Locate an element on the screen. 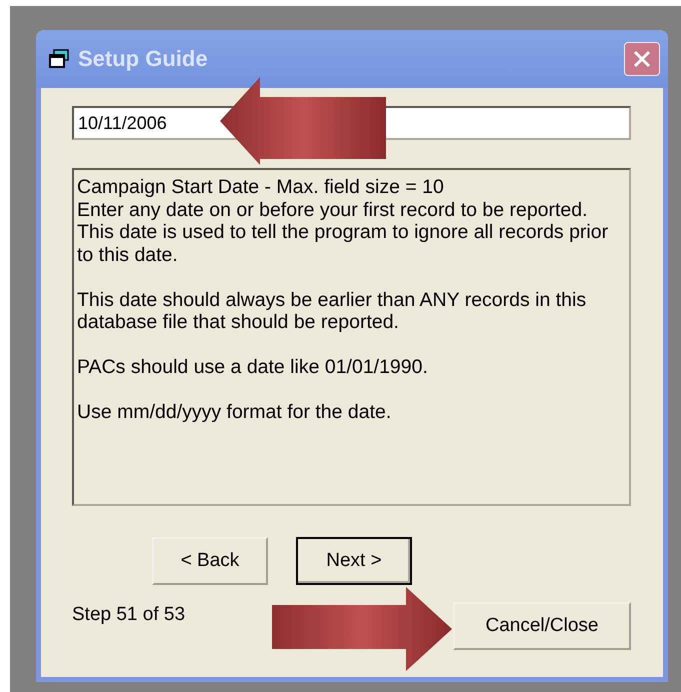  window-icon is located at coordinates (59, 59).